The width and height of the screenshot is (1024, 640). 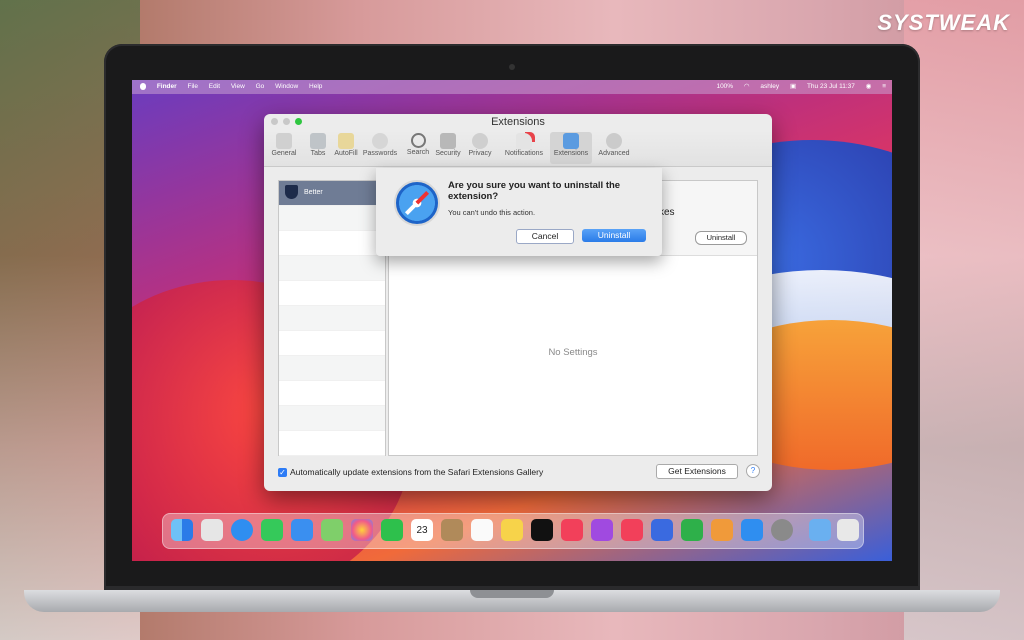 I want to click on get-extensions-button: Get Extensions, so click(x=697, y=471).